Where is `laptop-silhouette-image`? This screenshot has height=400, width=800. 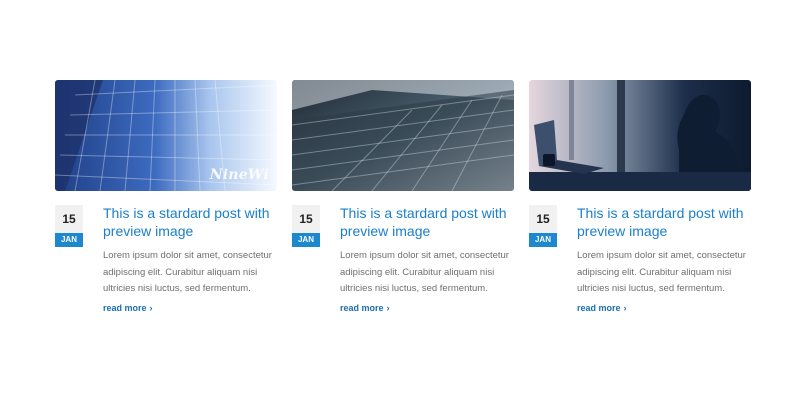 laptop-silhouette-image is located at coordinates (640, 135).